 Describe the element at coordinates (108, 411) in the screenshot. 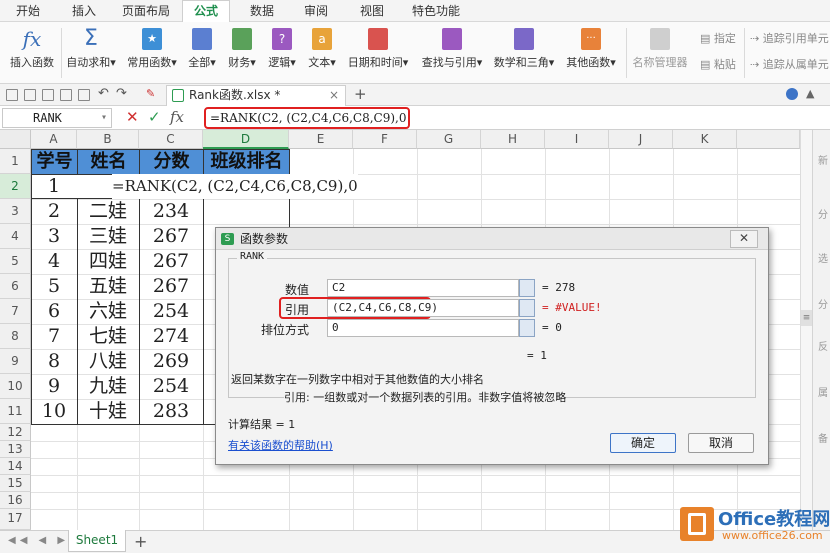

I see `table-cell-name: 十娃` at that location.